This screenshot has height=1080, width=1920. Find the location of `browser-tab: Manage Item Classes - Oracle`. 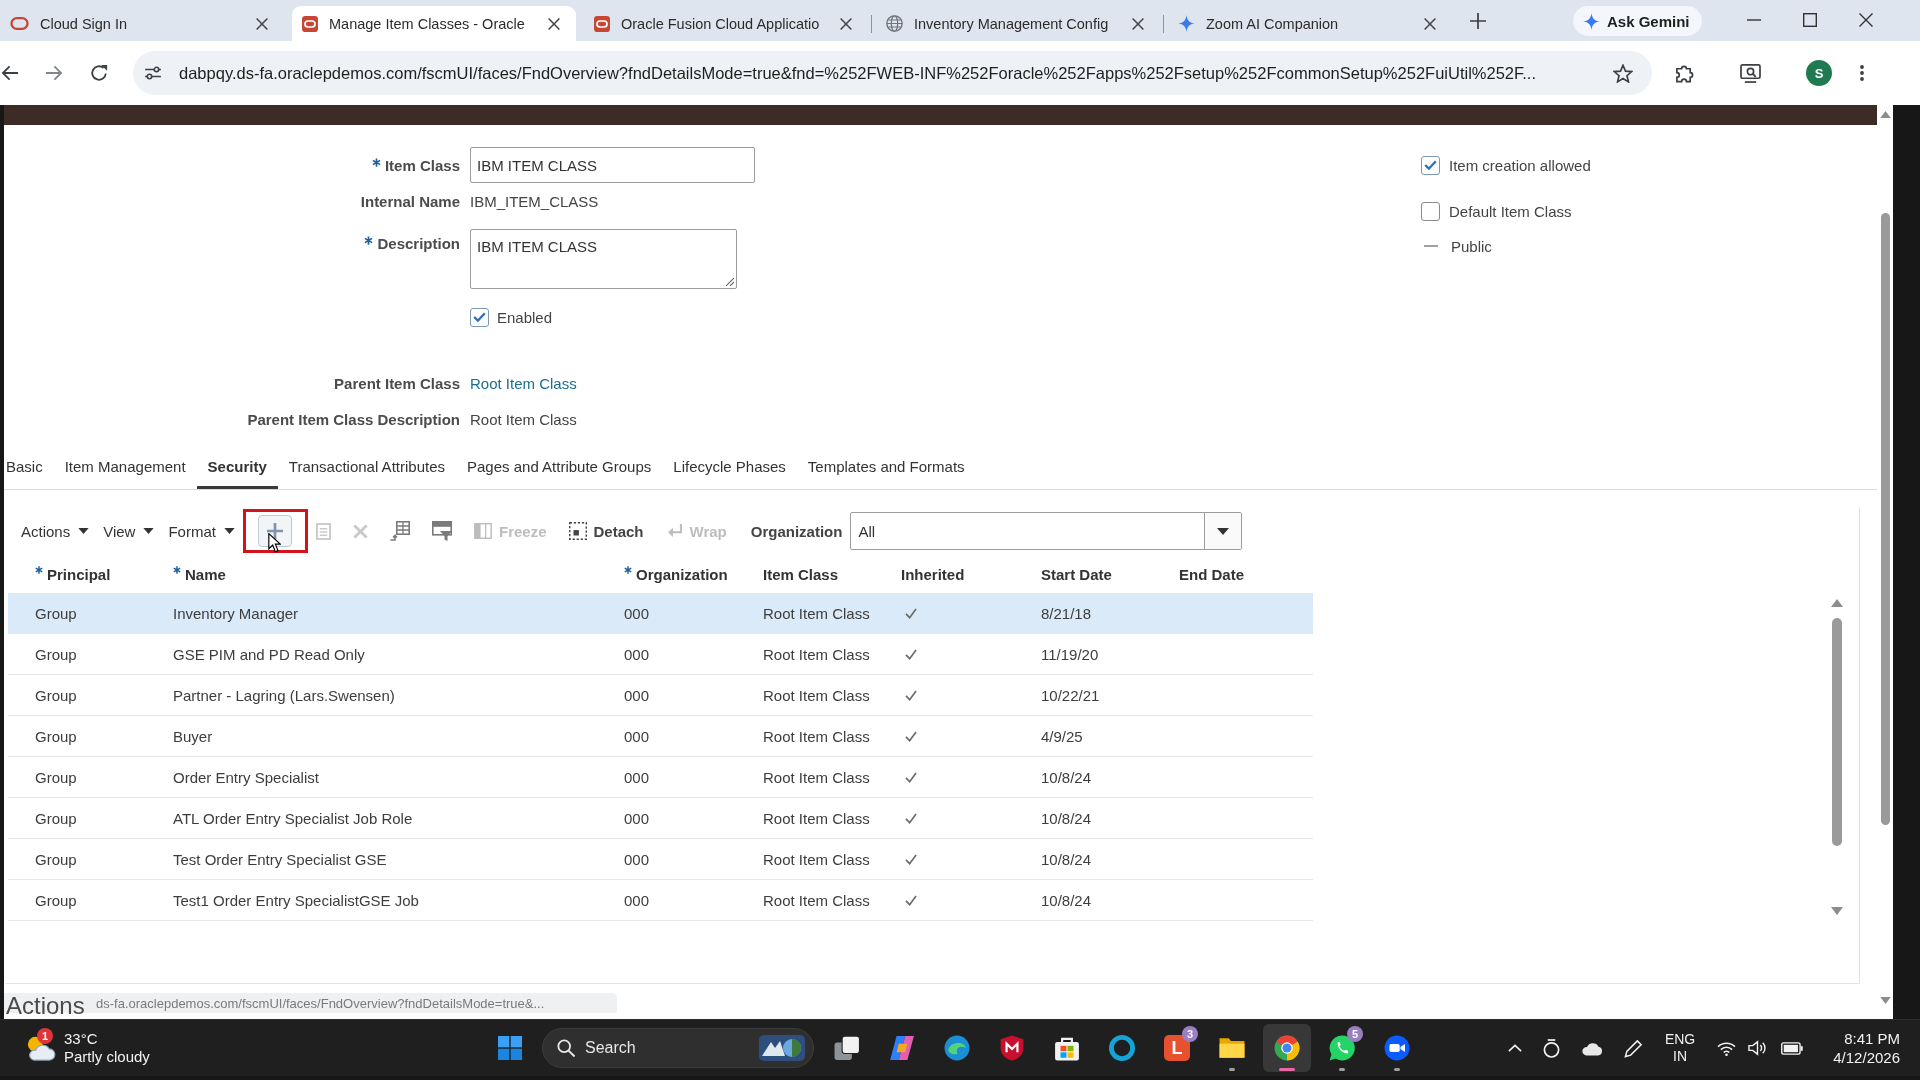

browser-tab: Manage Item Classes - Oracle is located at coordinates (434, 23).